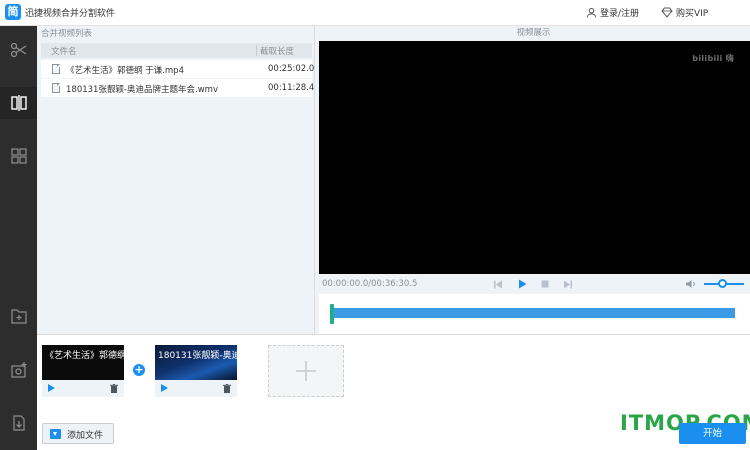 This screenshot has width=750, height=450. I want to click on merge-tool, so click(18, 103).